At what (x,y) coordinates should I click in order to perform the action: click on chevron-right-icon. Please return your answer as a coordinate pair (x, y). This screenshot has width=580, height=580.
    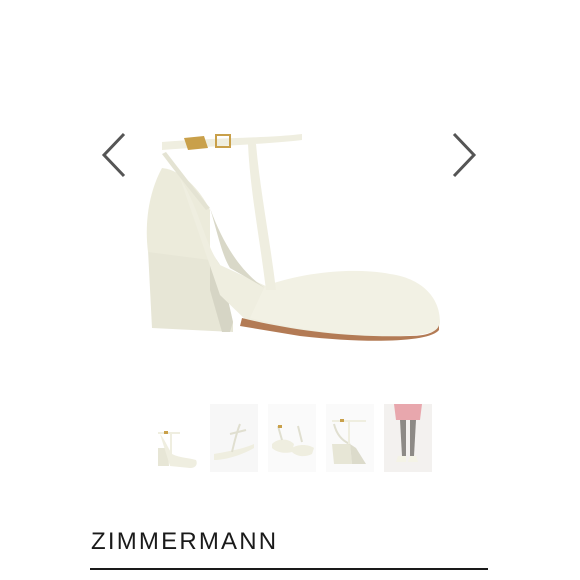
    Looking at the image, I should click on (464, 155).